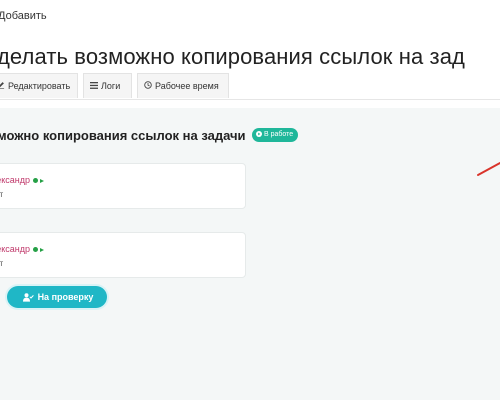 Image resolution: width=500 pixels, height=400 pixels. What do you see at coordinates (279, 134) in the screenshot?
I see `status-label: В работе` at bounding box center [279, 134].